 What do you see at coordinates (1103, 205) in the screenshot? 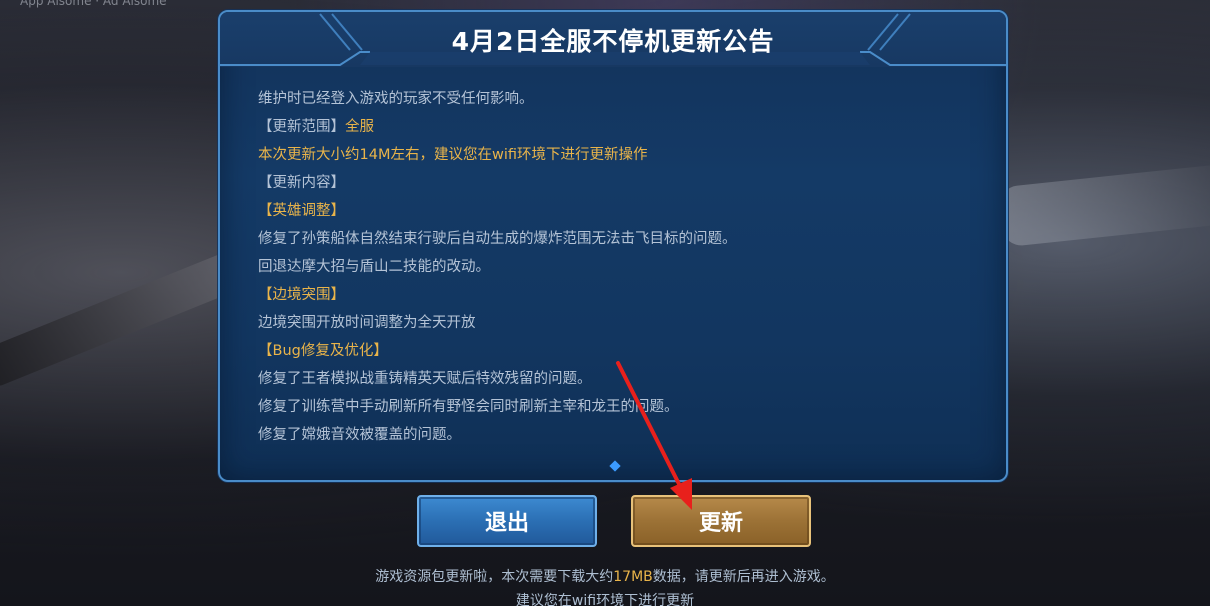
I see `background-streak-right` at bounding box center [1103, 205].